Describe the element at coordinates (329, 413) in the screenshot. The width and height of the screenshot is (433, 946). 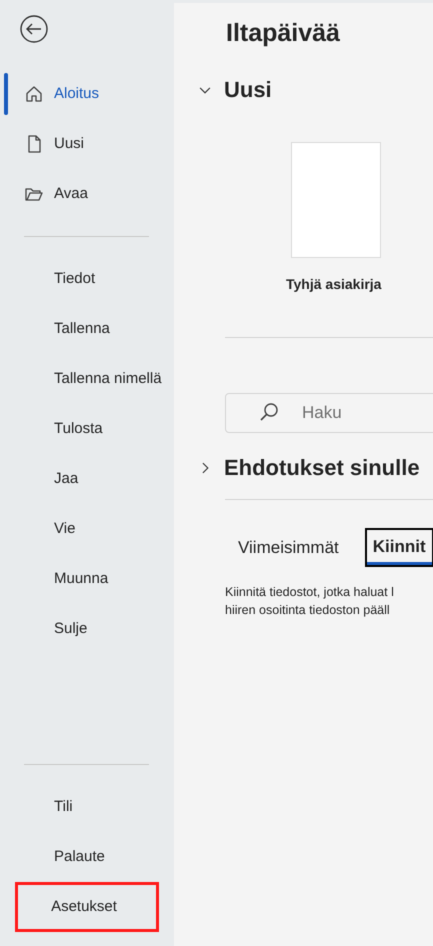
I see `search-field: Haku` at that location.